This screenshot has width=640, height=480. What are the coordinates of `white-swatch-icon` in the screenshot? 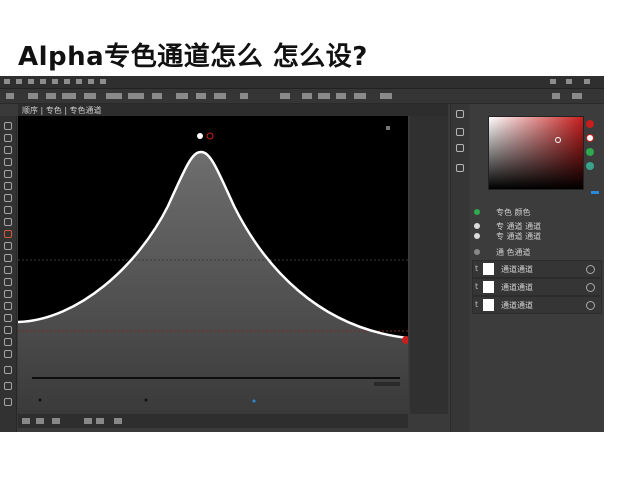 It's located at (590, 138).